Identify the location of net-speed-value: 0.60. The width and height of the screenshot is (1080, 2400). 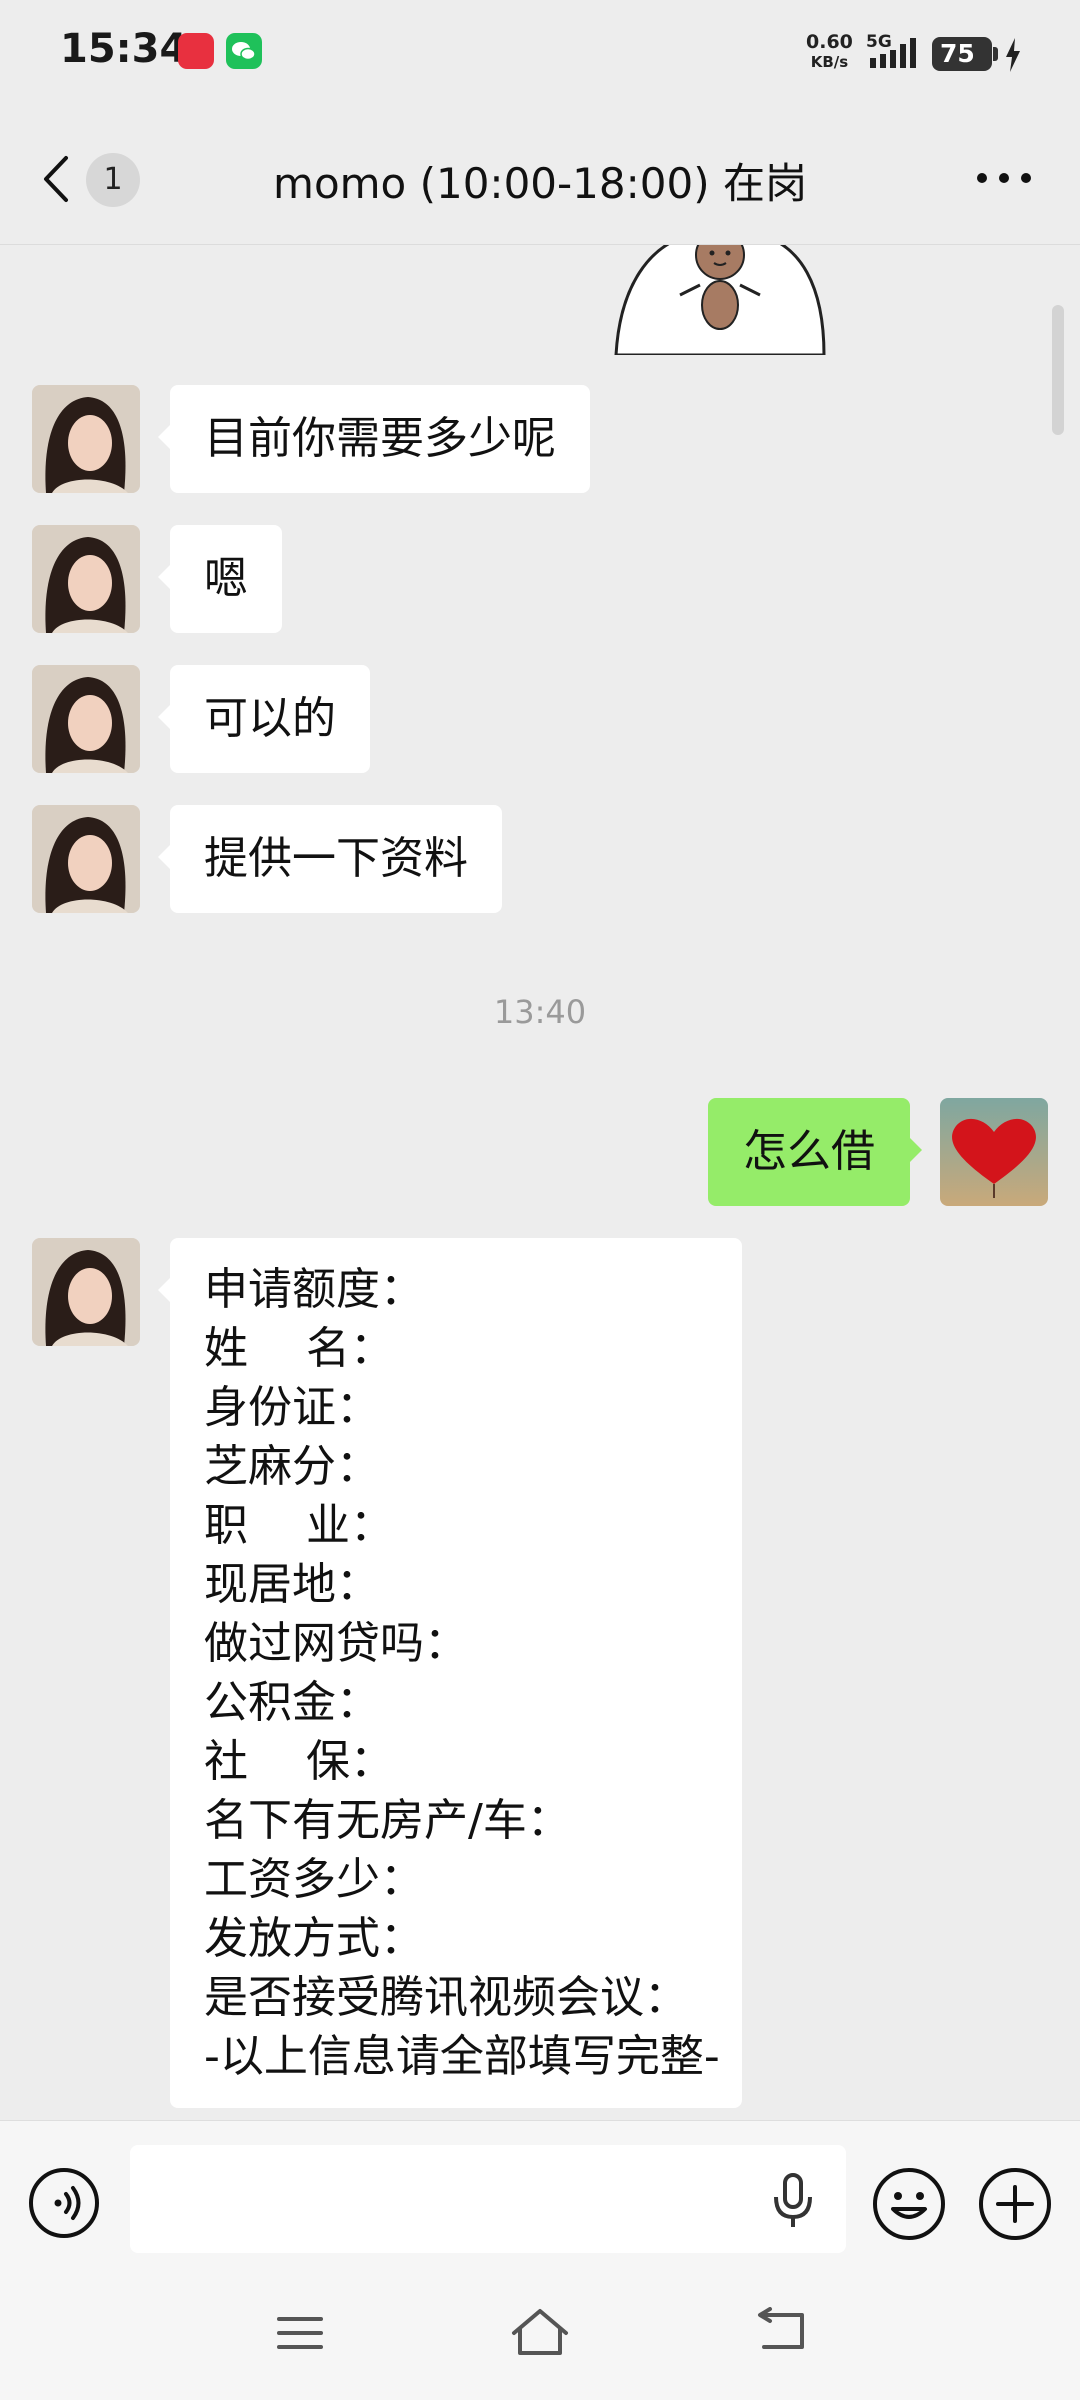
(829, 42).